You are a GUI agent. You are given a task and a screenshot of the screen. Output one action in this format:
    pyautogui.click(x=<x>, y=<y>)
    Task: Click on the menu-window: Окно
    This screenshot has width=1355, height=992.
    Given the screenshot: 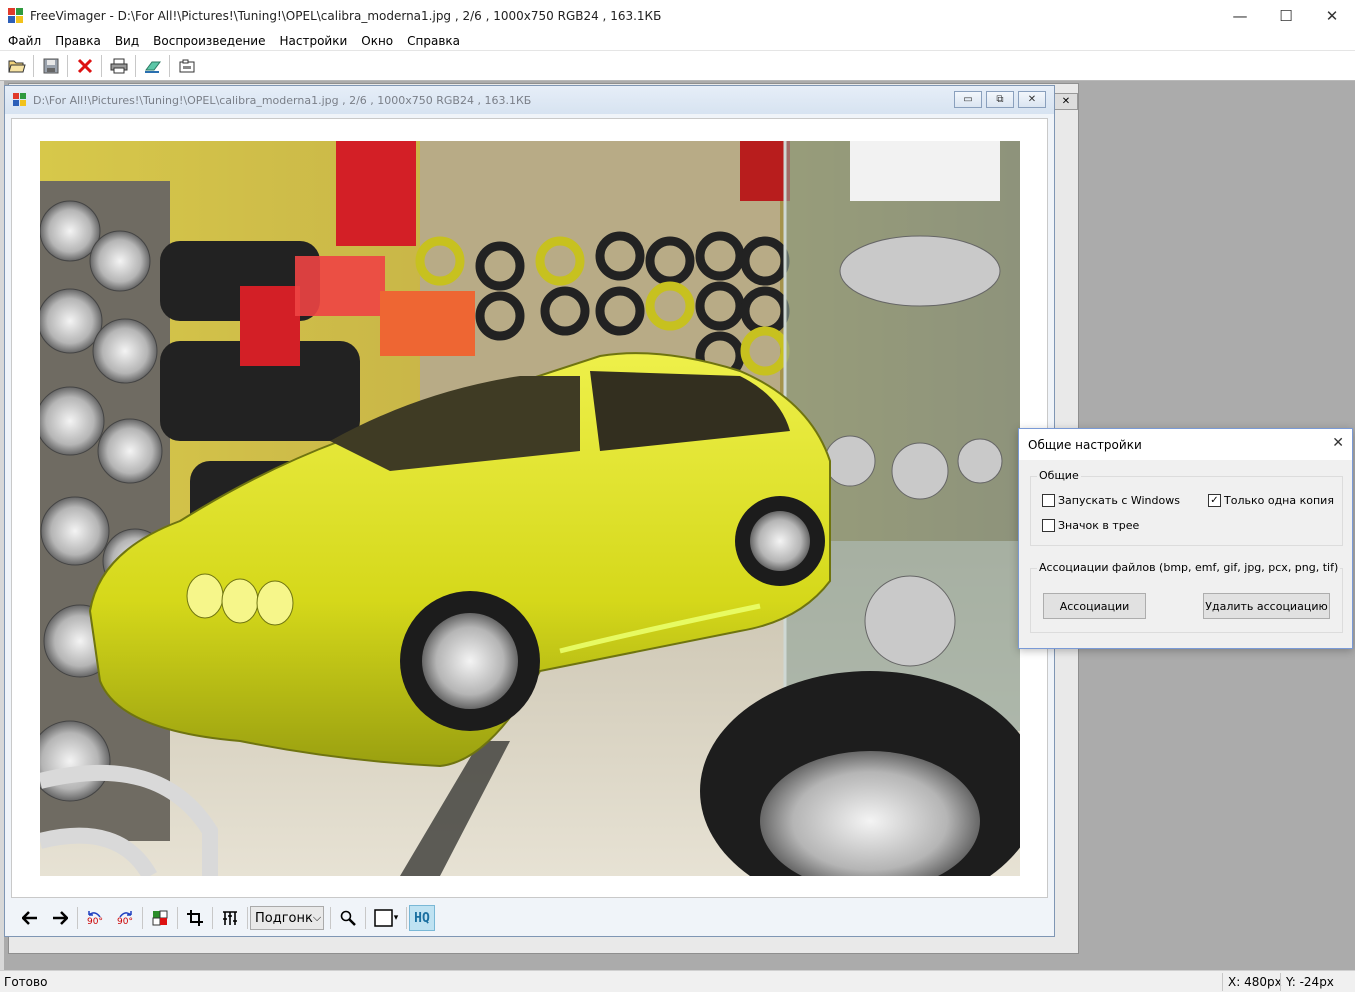 What is the action you would take?
    pyautogui.click(x=377, y=41)
    